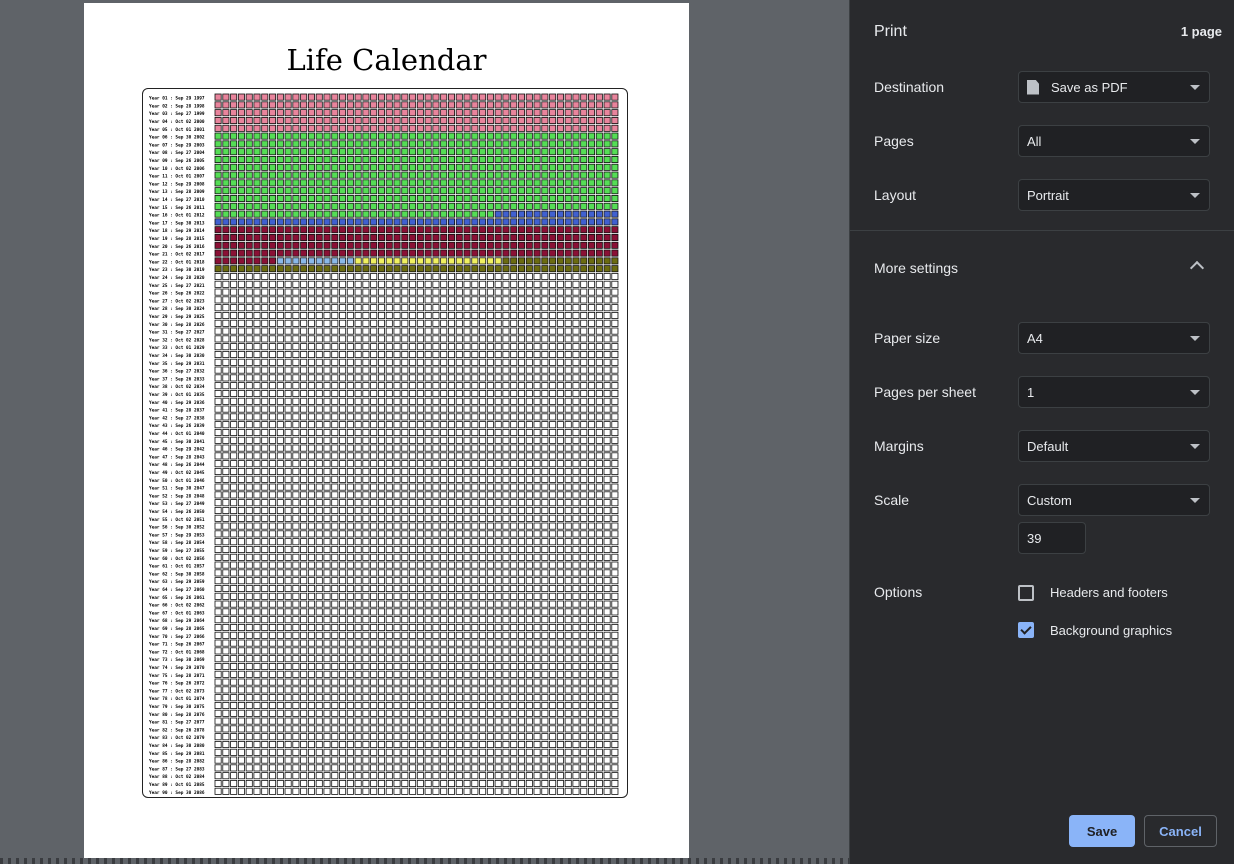 This screenshot has height=864, width=1234. What do you see at coordinates (1114, 446) in the screenshot?
I see `margins-select: Default` at bounding box center [1114, 446].